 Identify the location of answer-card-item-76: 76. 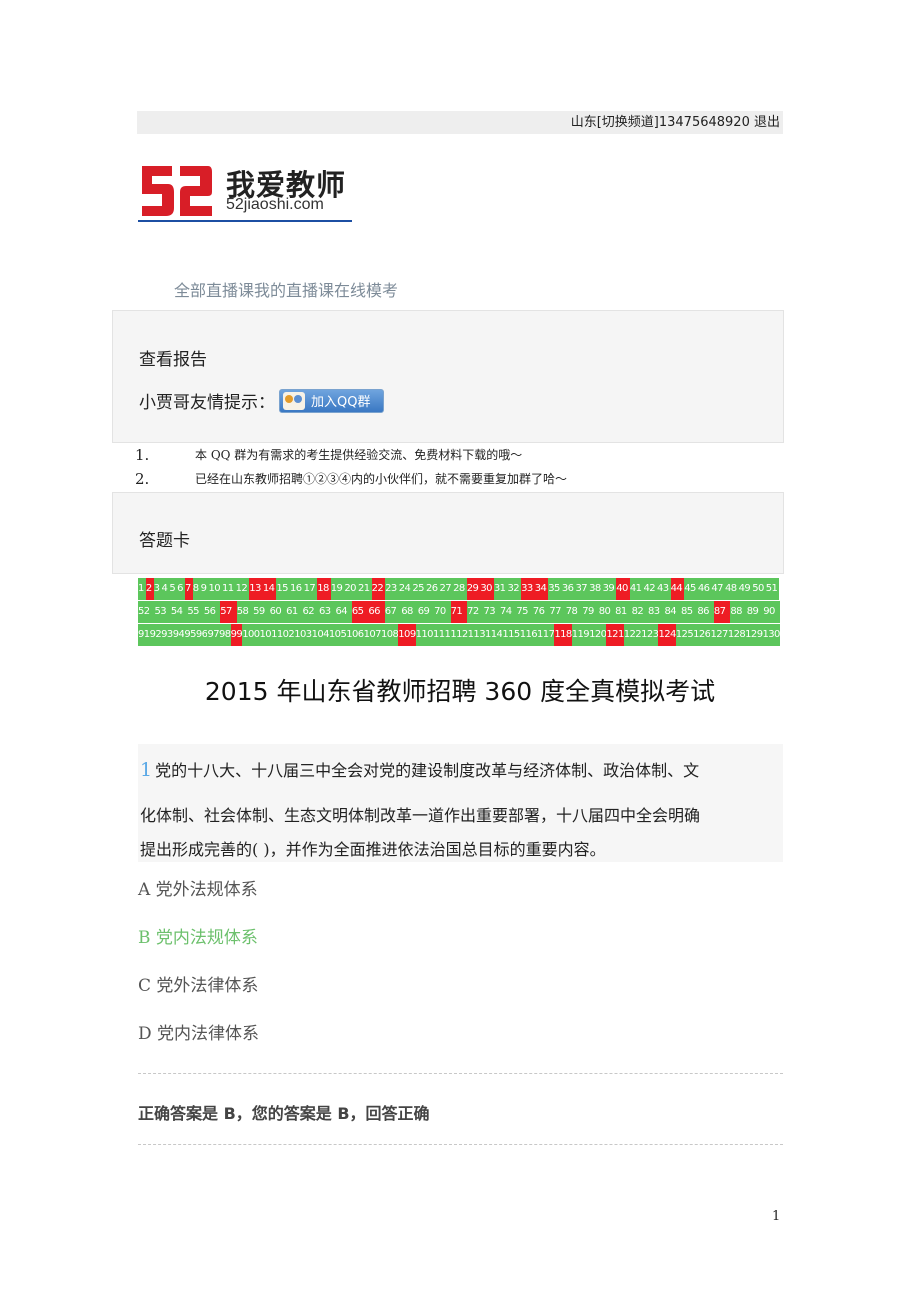
(541, 612).